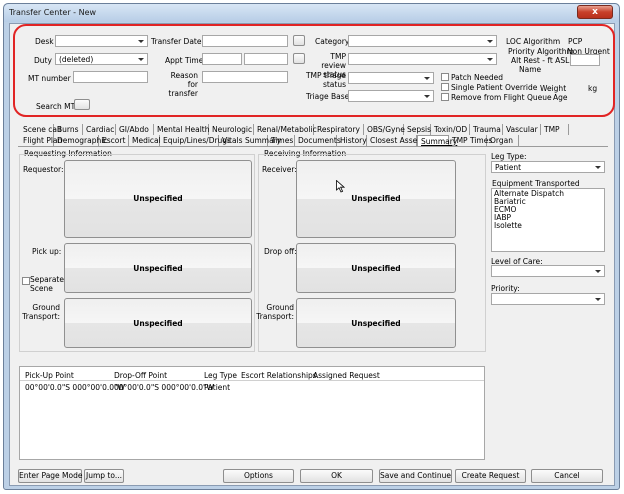  What do you see at coordinates (281, 140) in the screenshot?
I see `tab-times: Times` at bounding box center [281, 140].